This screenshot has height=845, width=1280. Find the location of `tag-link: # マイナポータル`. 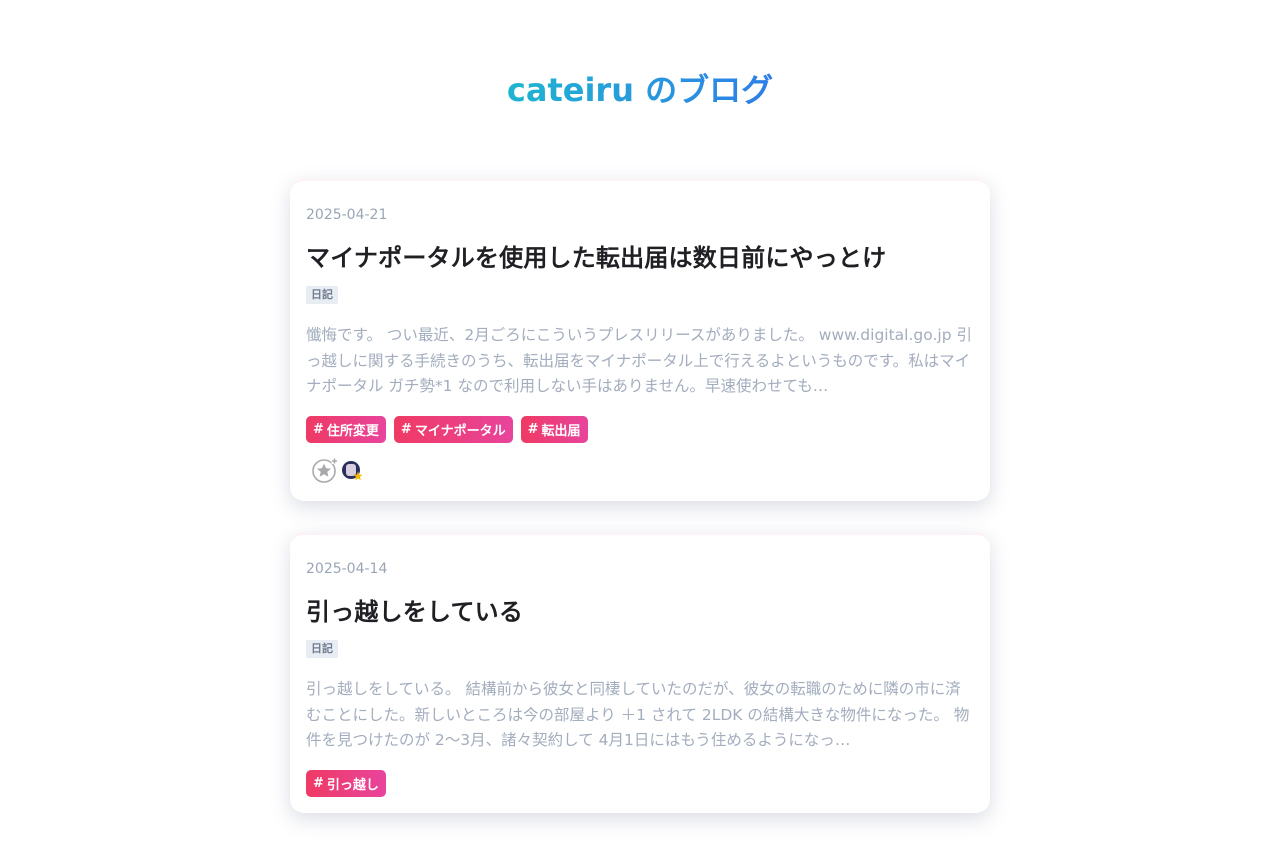

tag-link: # マイナポータル is located at coordinates (453, 429).